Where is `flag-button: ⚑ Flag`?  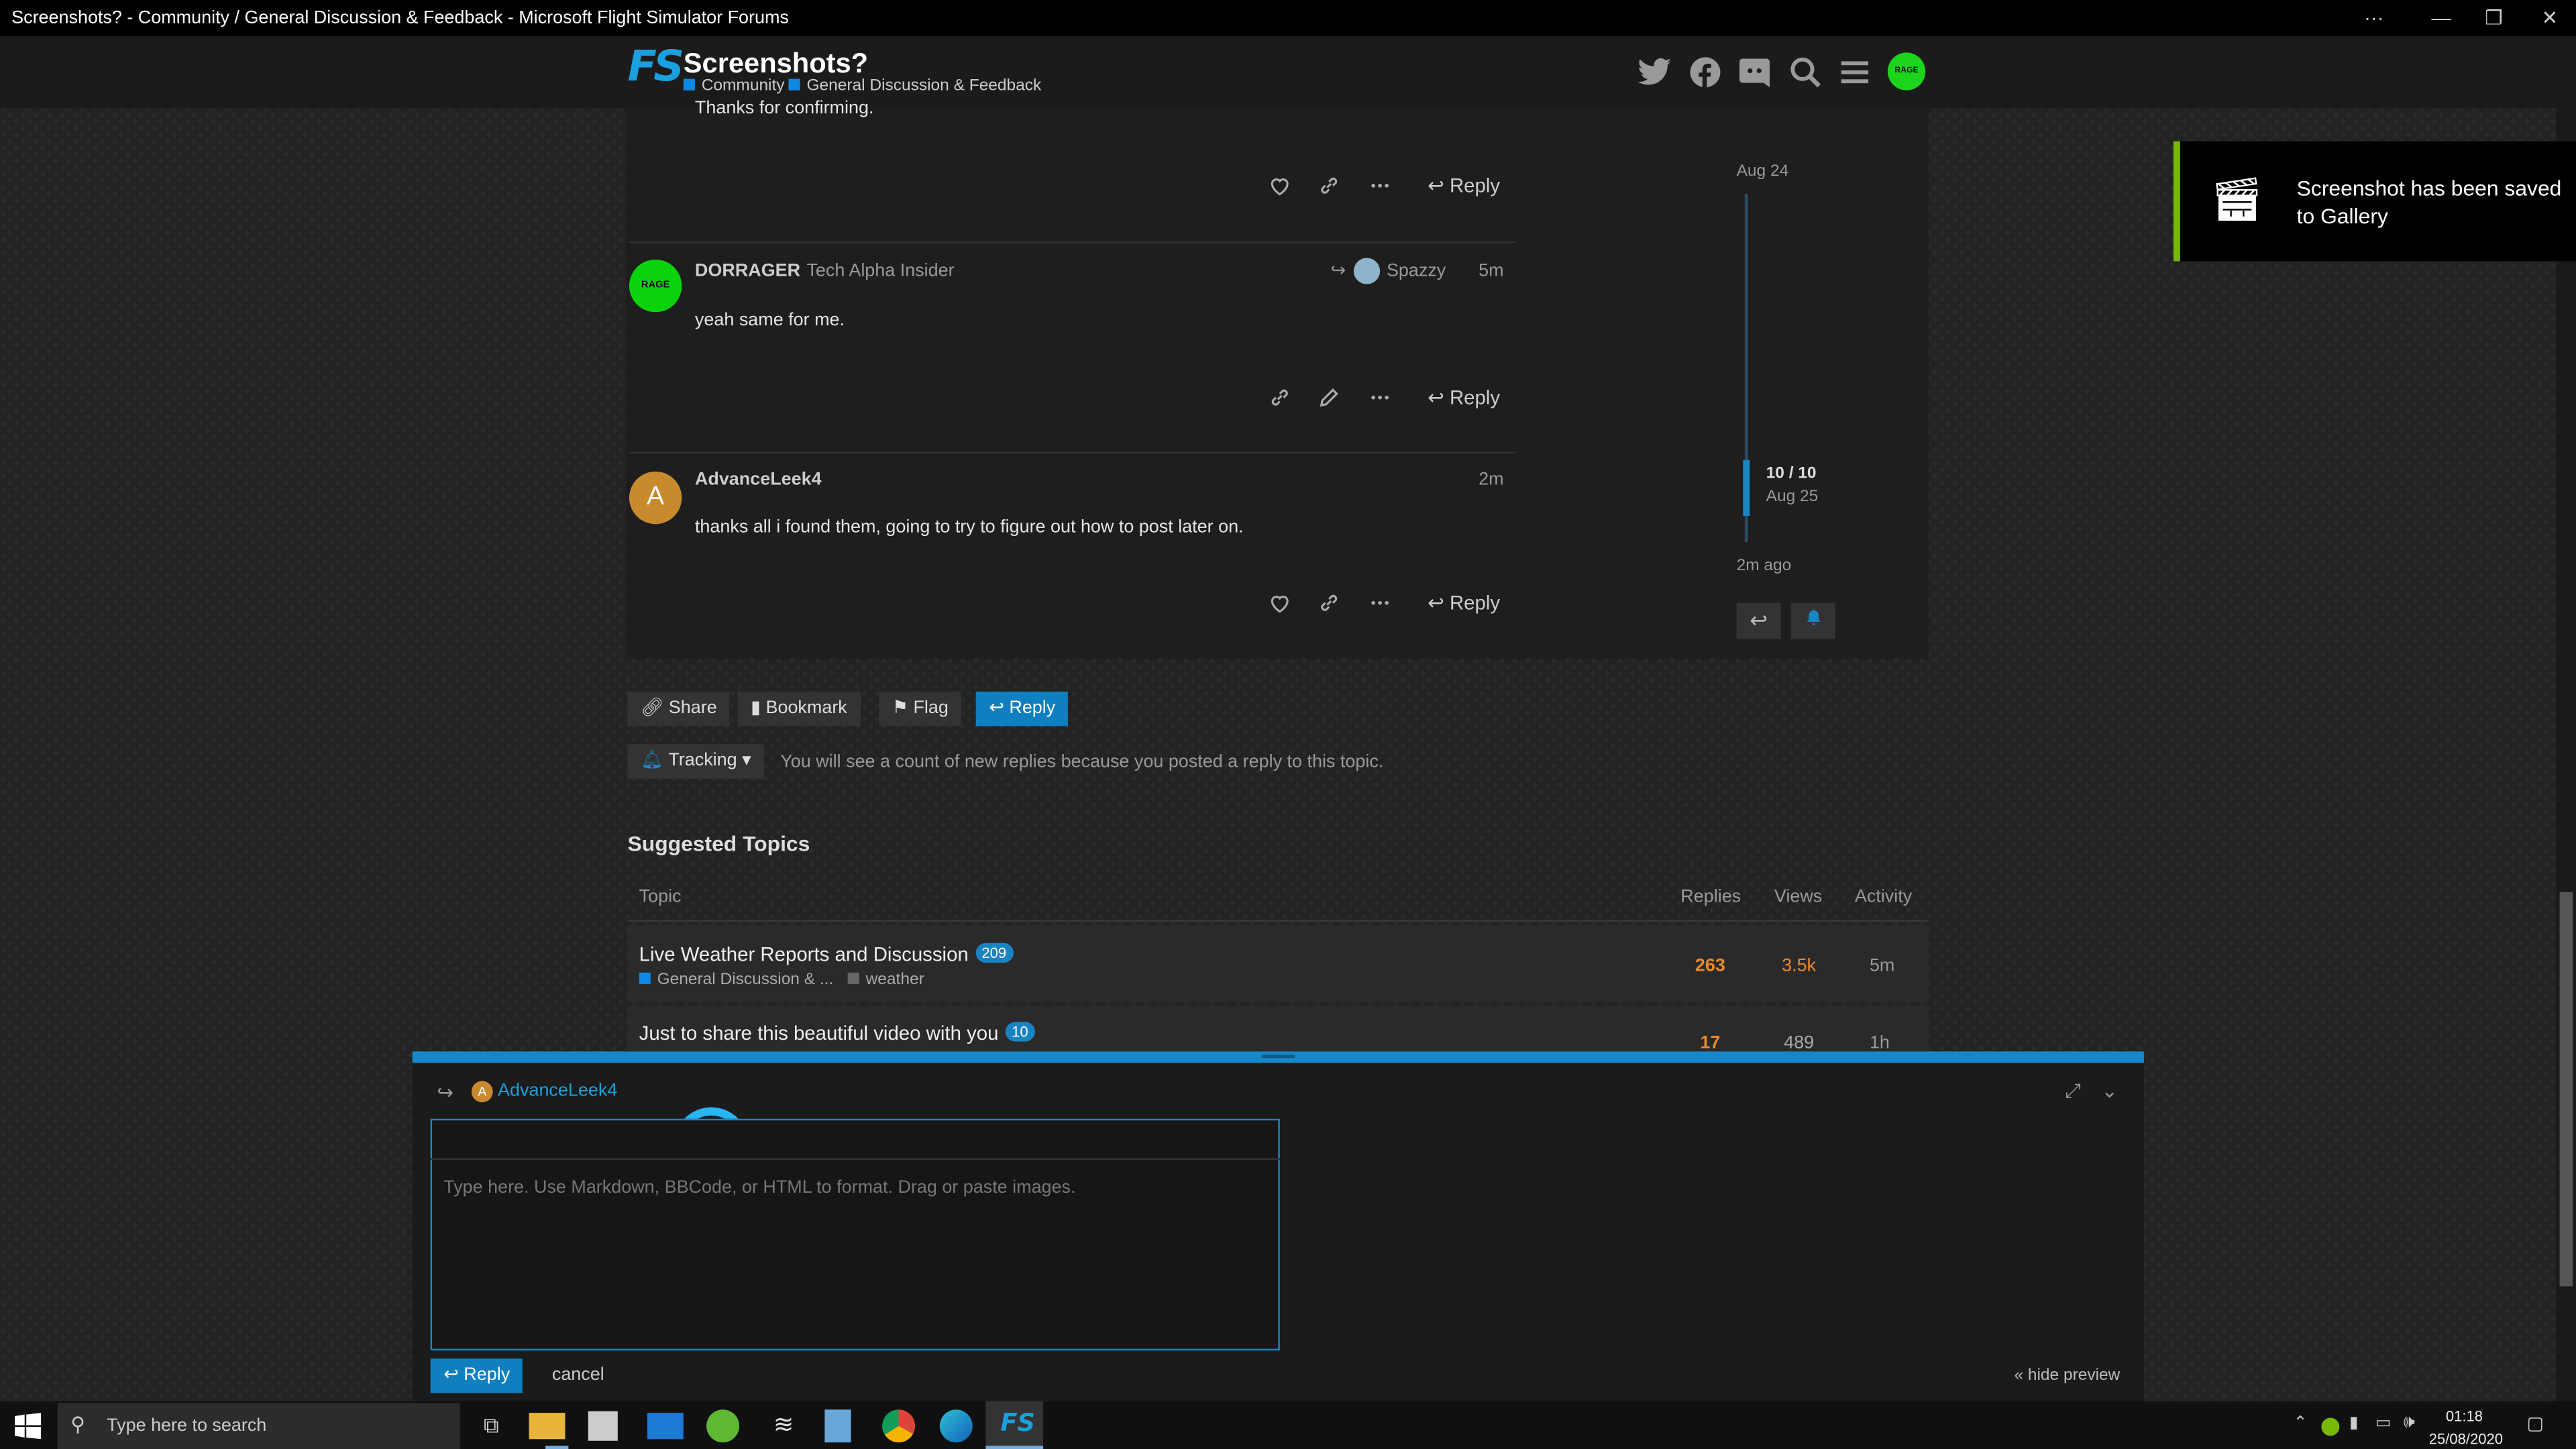 flag-button: ⚑ Flag is located at coordinates (920, 709).